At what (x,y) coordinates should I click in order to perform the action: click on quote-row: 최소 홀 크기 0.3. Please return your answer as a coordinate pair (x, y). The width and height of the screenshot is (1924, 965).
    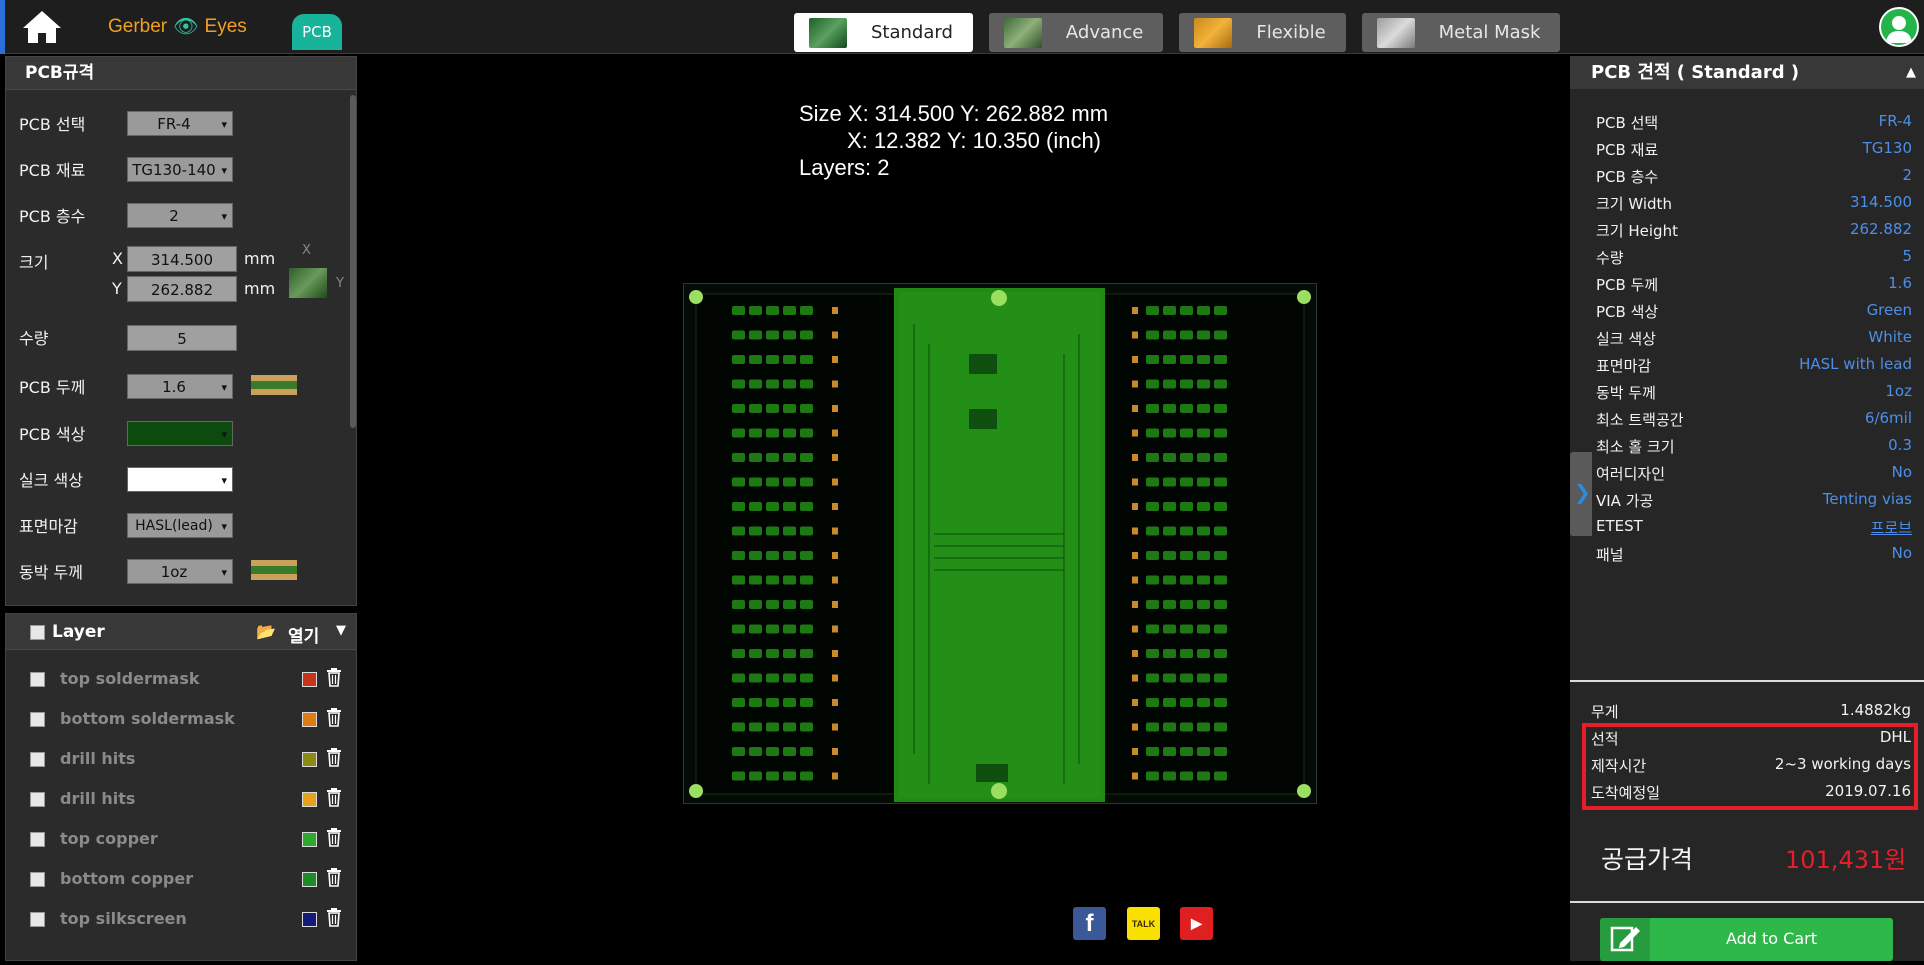
    Looking at the image, I should click on (1754, 447).